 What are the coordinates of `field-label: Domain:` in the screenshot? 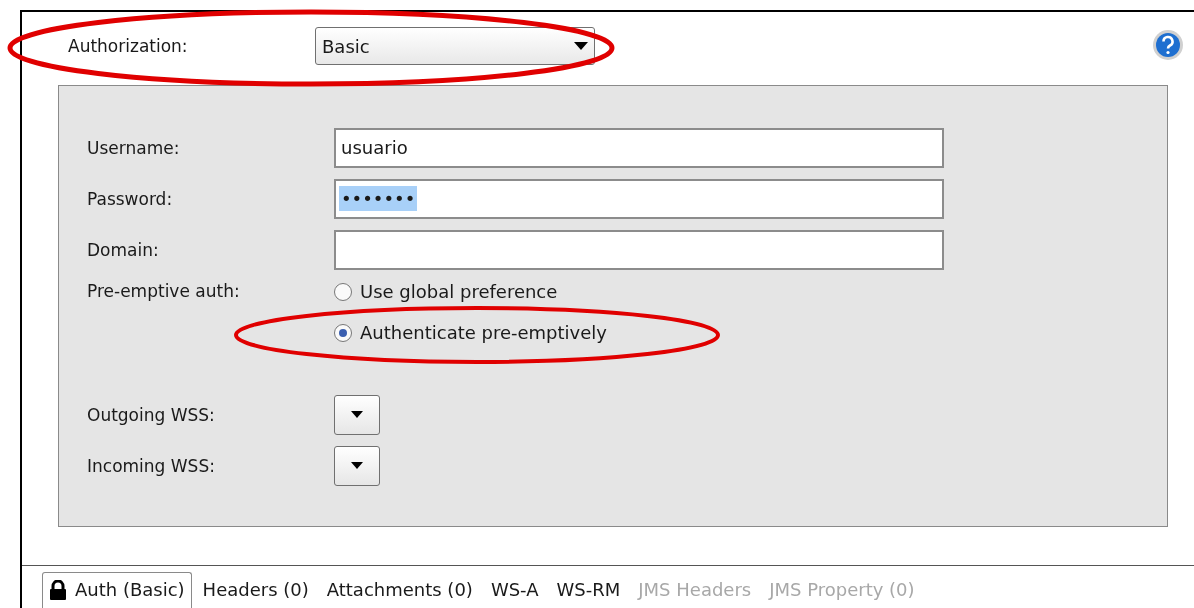 It's located at (123, 249).